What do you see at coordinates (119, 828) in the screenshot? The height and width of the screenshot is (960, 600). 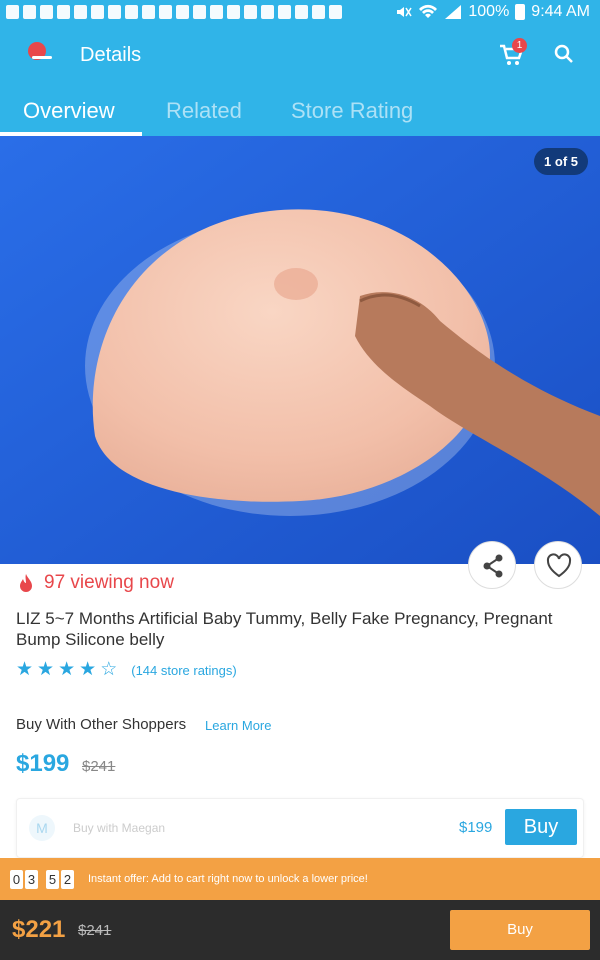 I see `shopper-label: Buy with Maegan` at bounding box center [119, 828].